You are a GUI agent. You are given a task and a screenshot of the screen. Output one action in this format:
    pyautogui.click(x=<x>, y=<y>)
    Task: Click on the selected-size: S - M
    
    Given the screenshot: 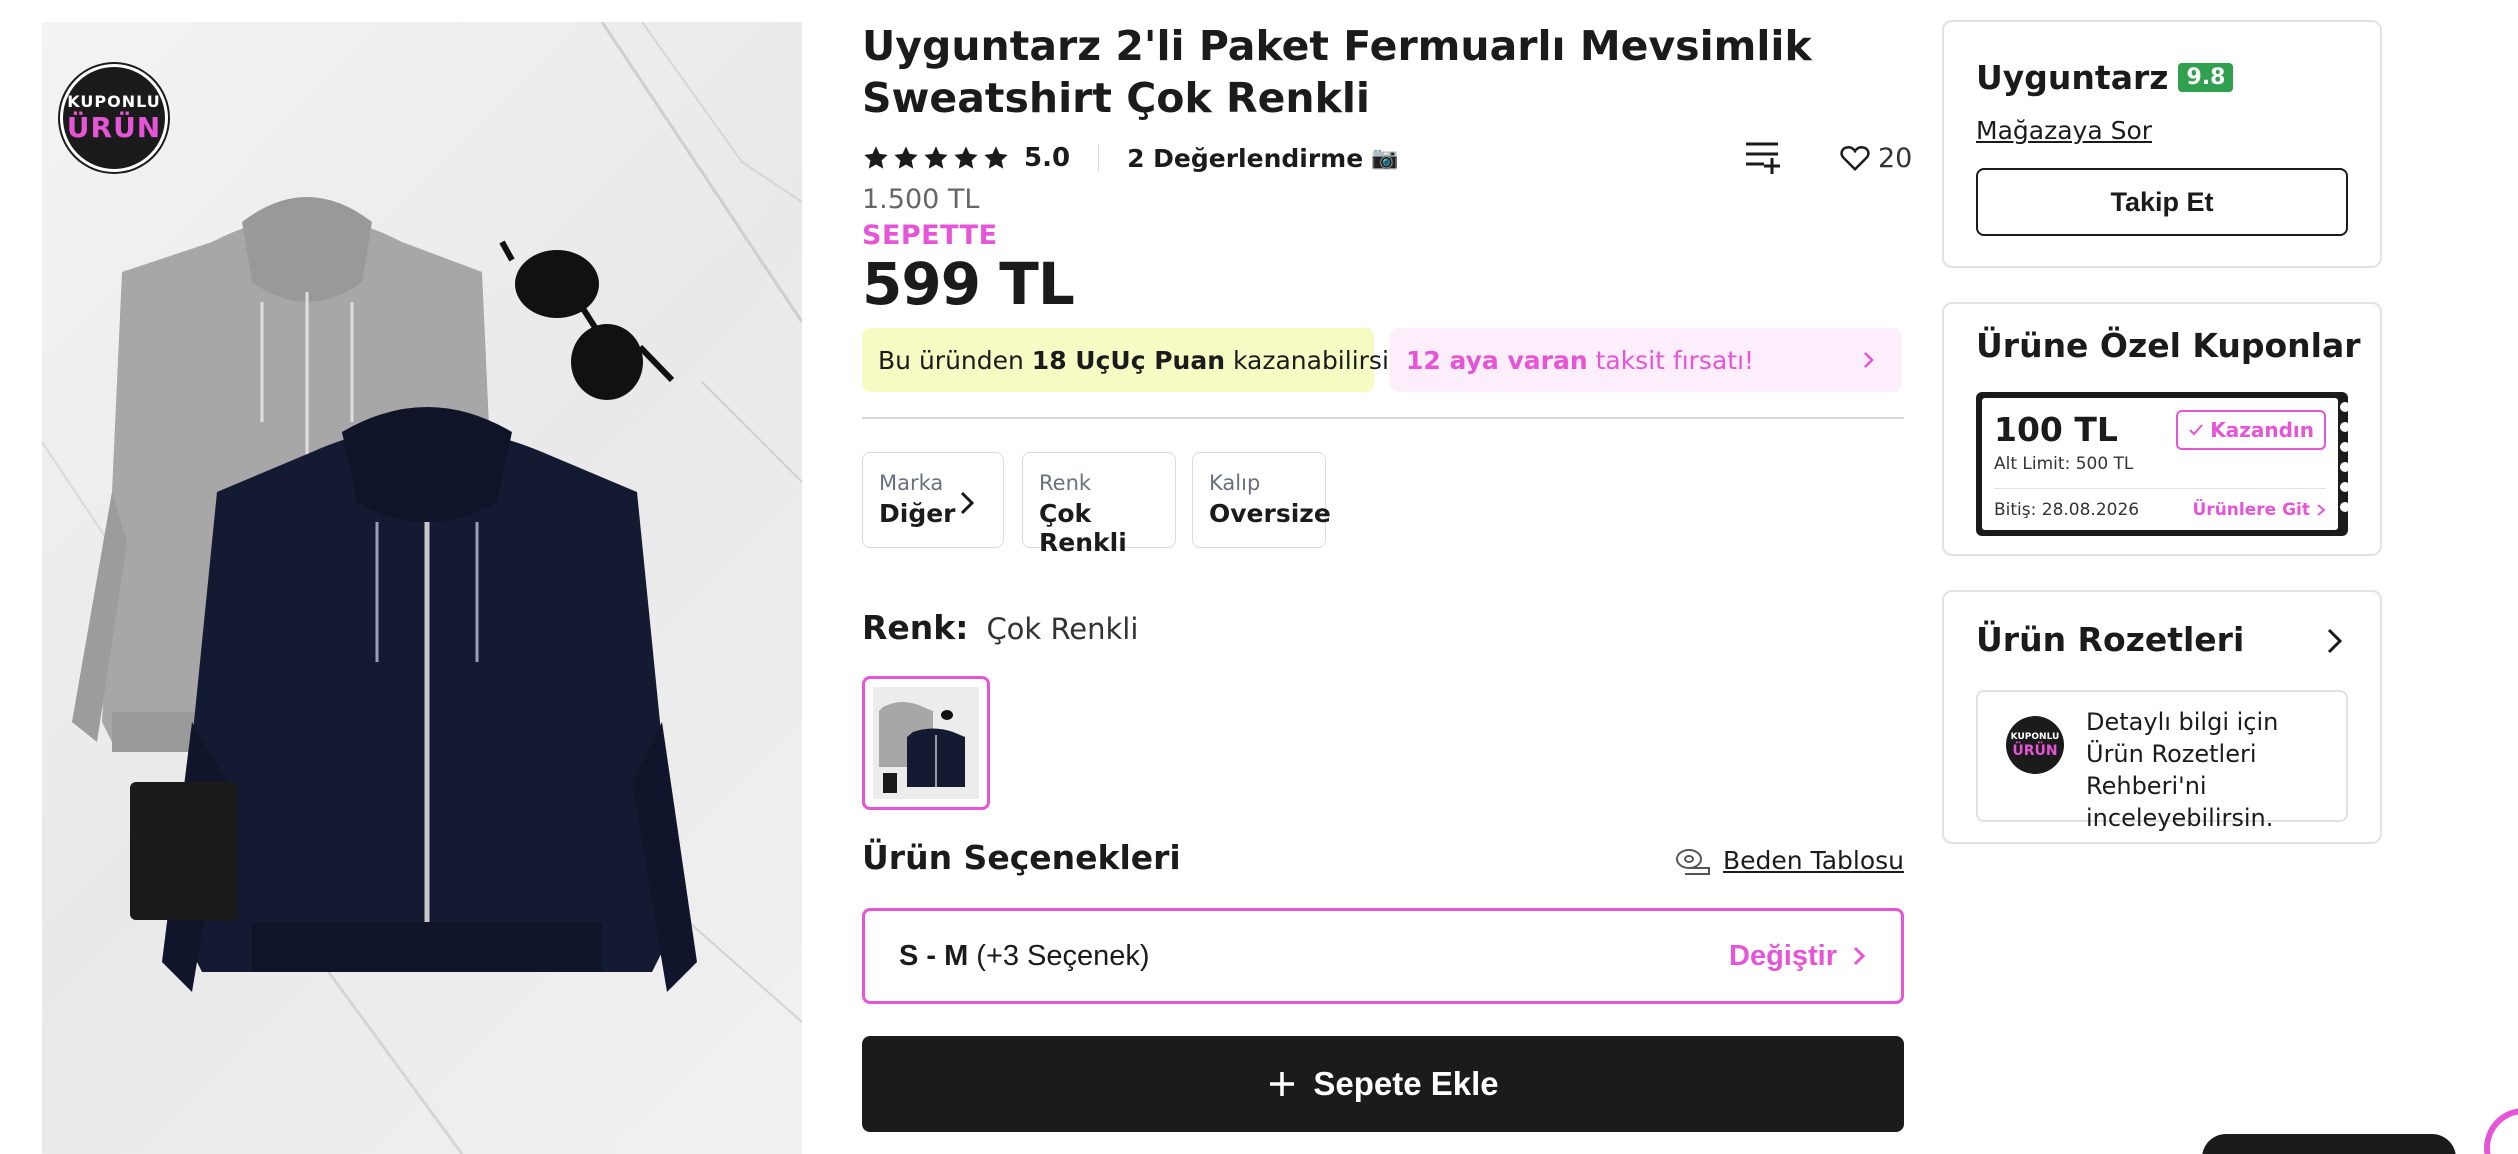 What is the action you would take?
    pyautogui.click(x=934, y=955)
    